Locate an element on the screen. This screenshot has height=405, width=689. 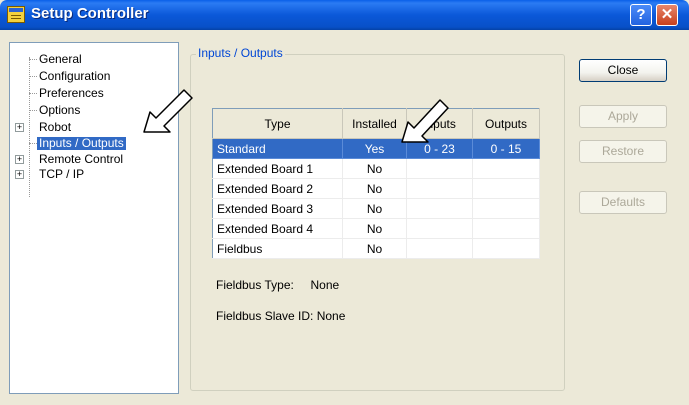
defaults-button: Defaults is located at coordinates (623, 202).